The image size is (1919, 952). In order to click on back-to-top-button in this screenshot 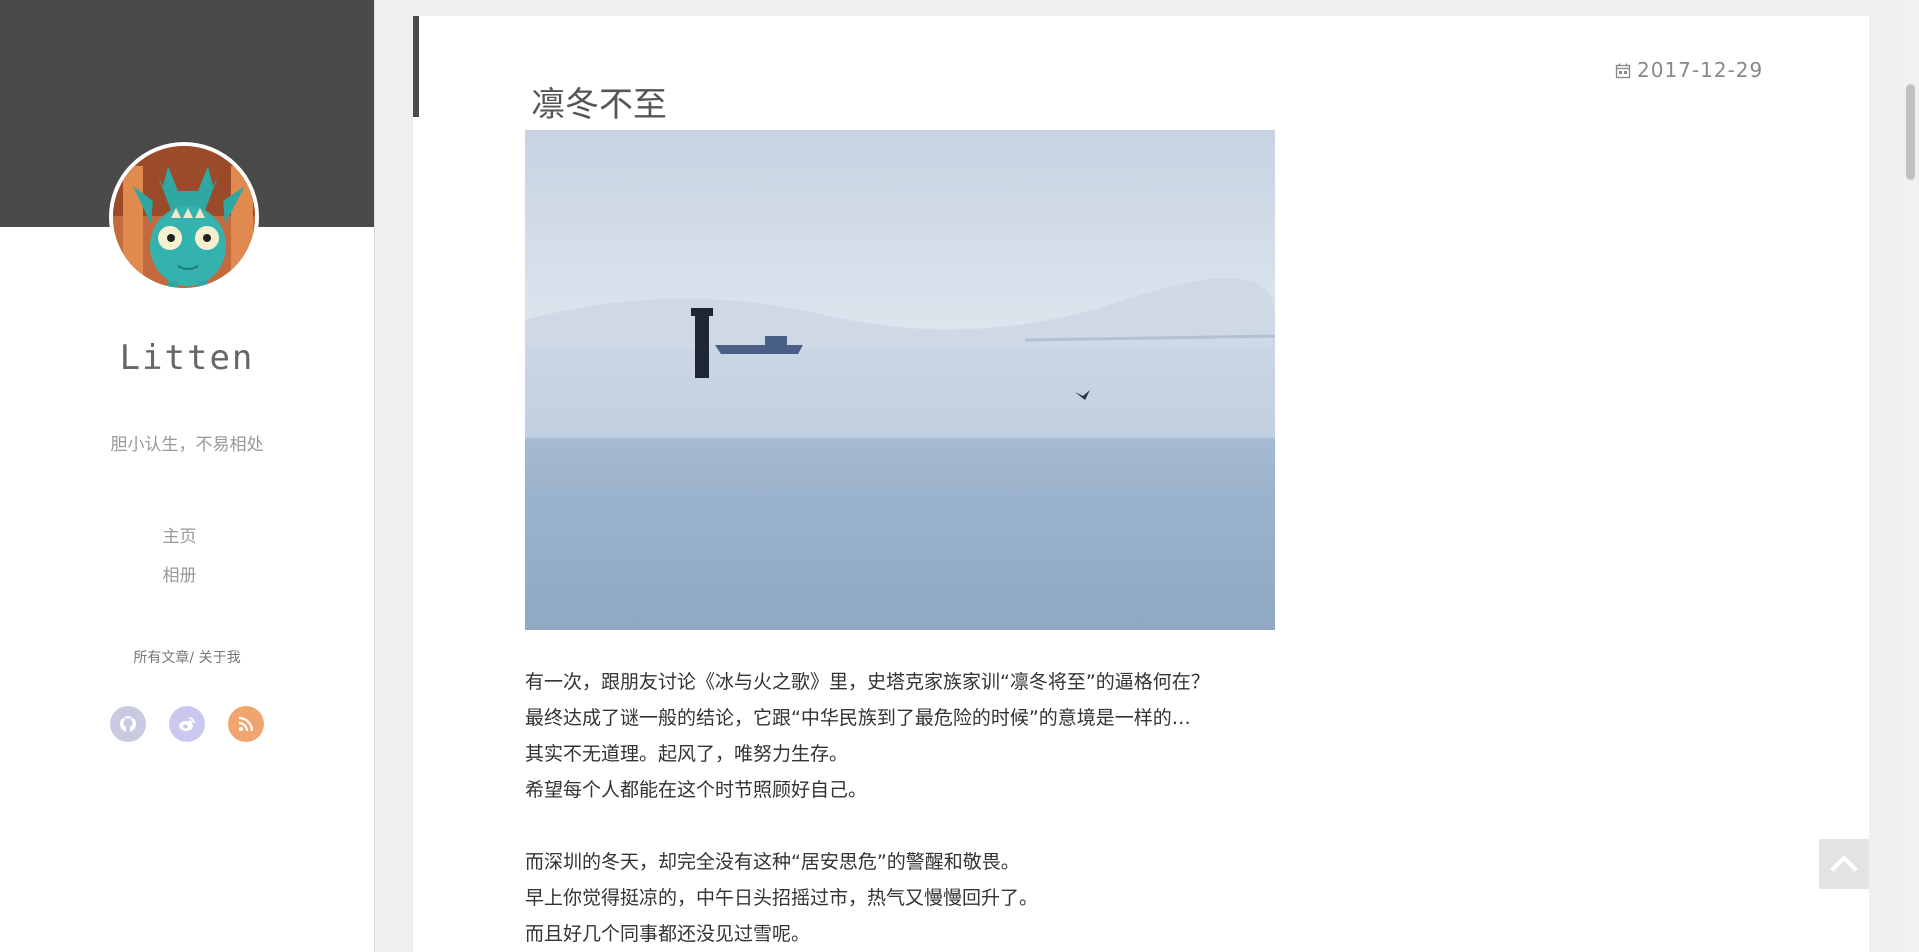, I will do `click(1844, 864)`.